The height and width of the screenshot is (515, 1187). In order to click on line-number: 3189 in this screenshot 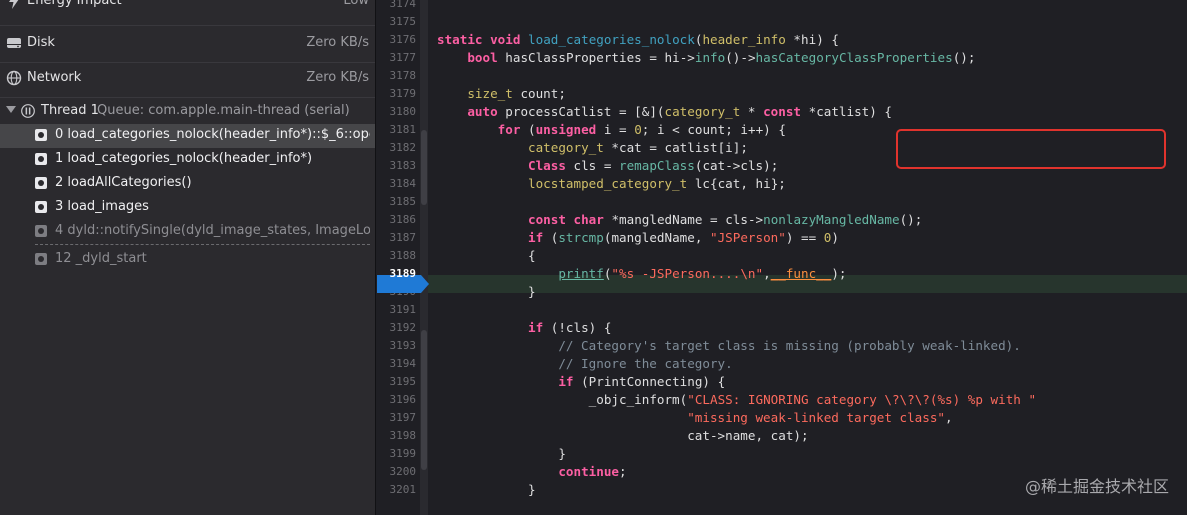, I will do `click(396, 274)`.